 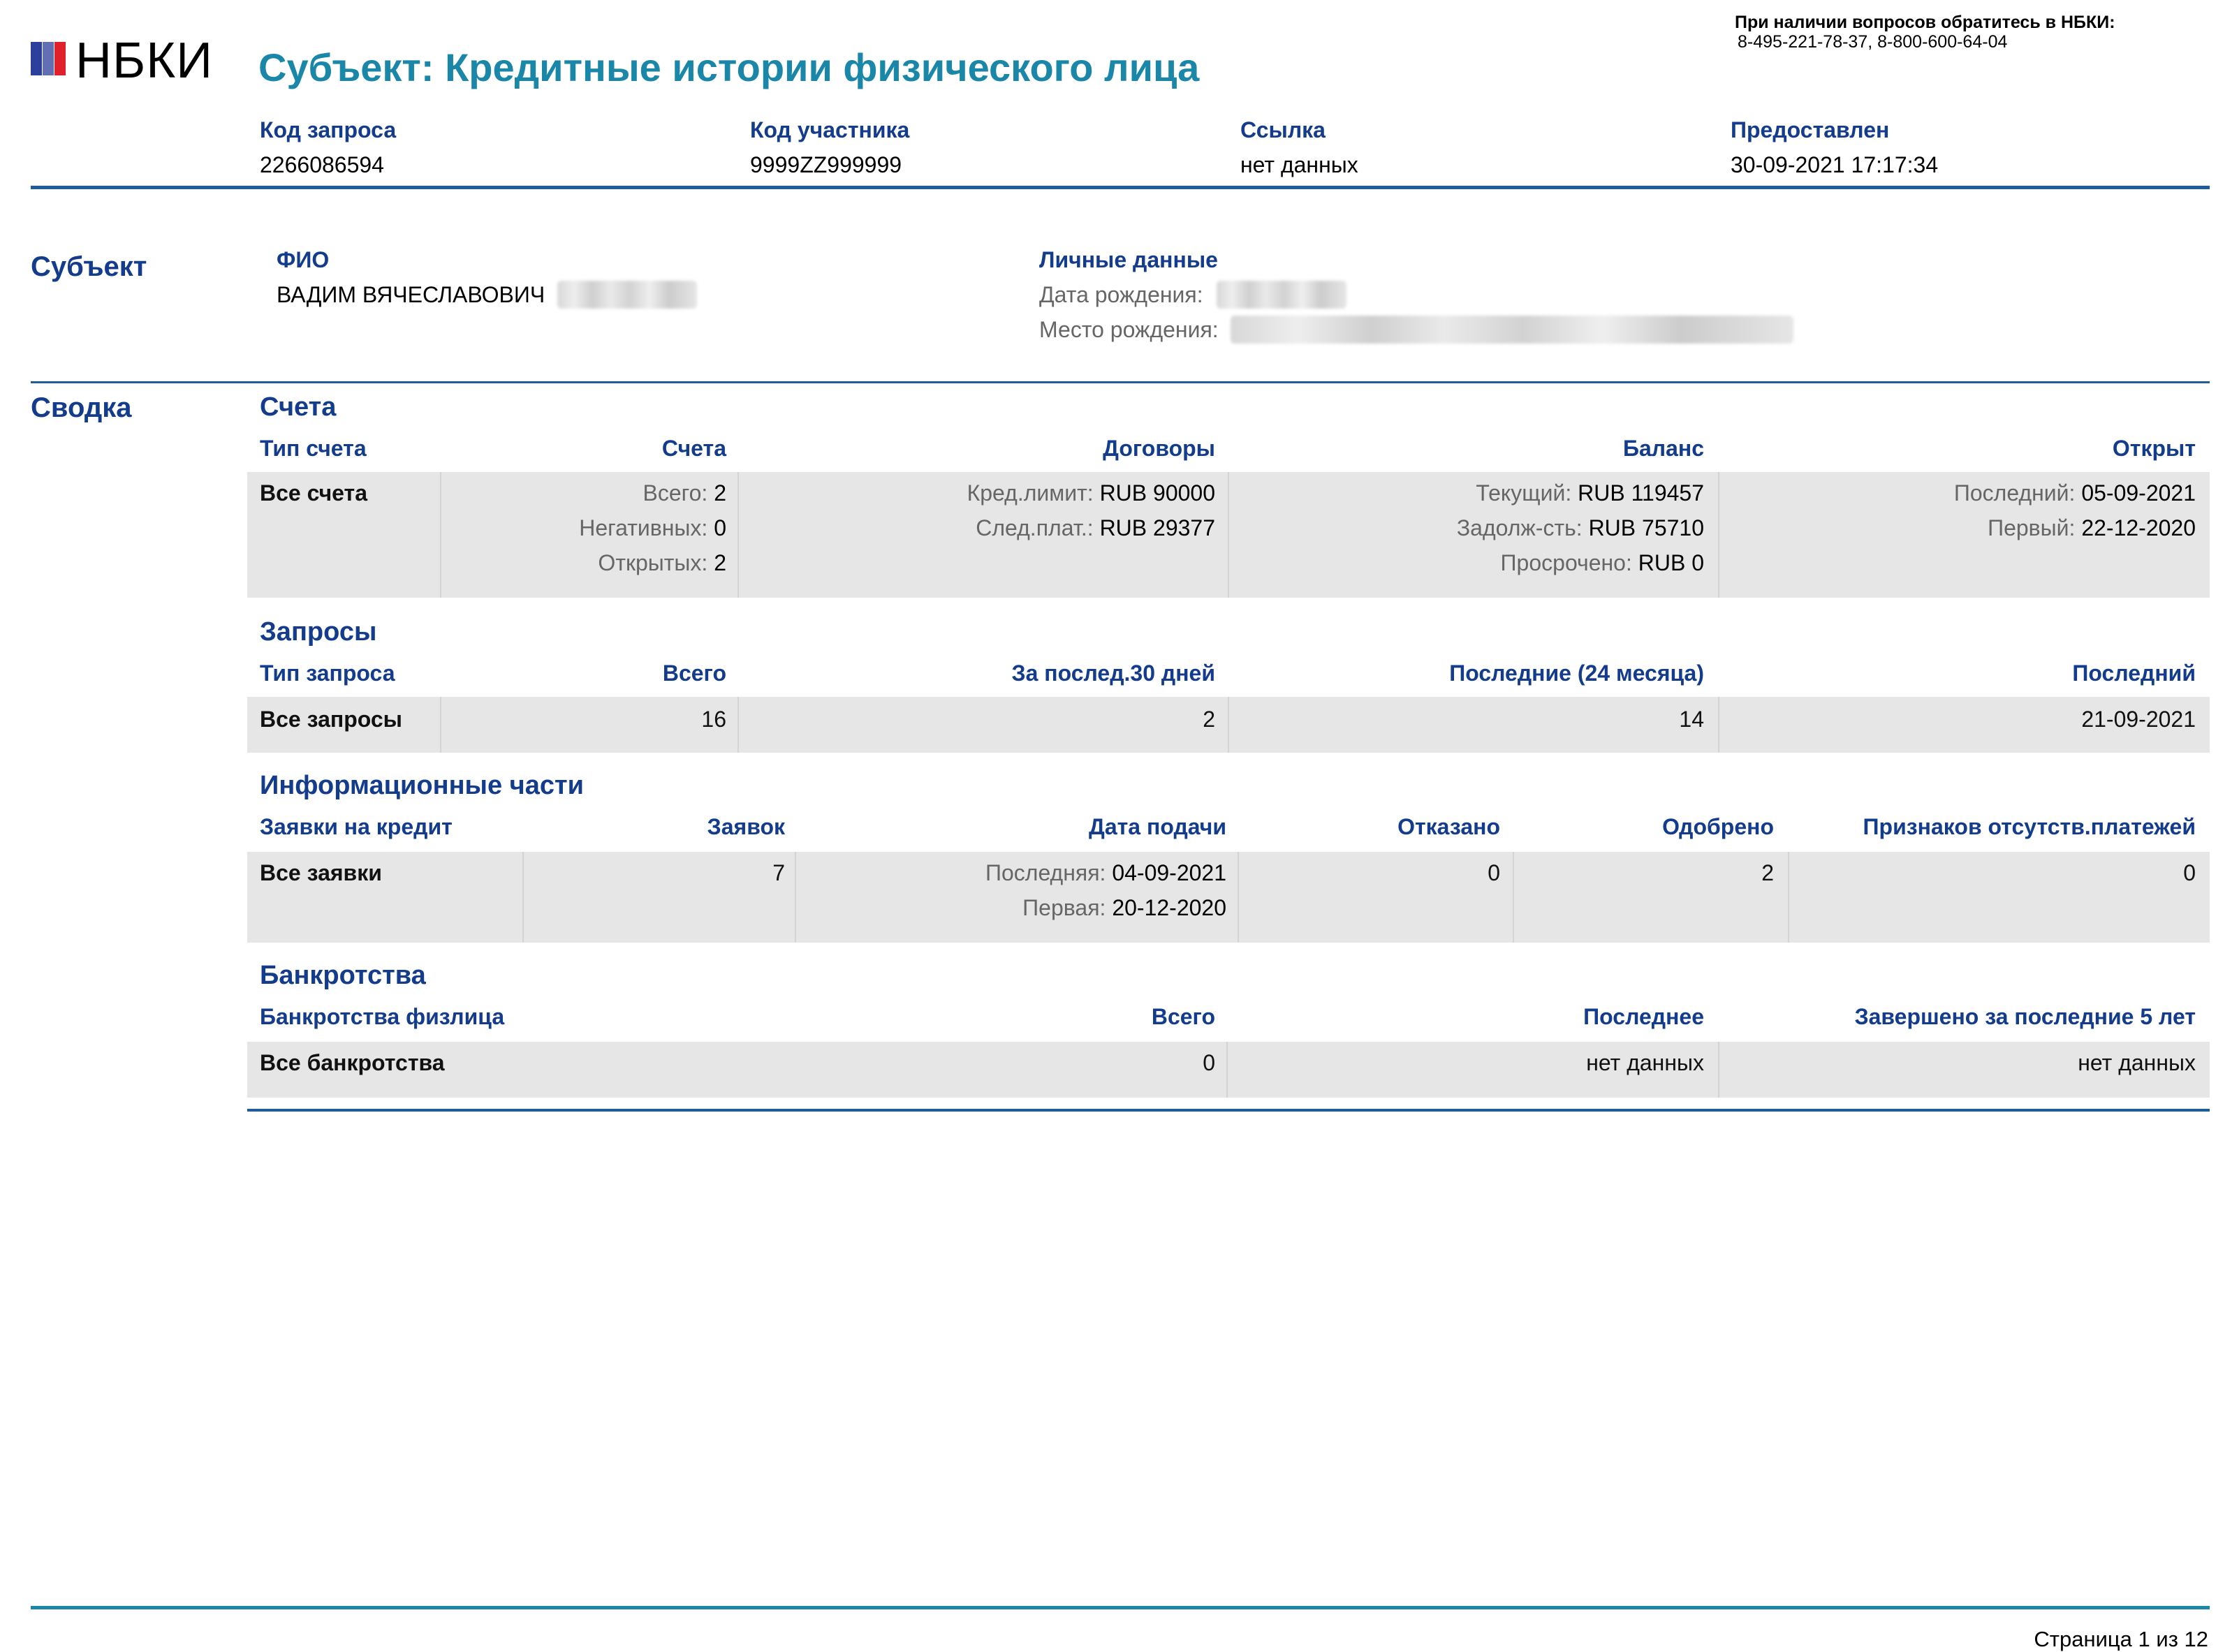 I want to click on subject-section-title: Субъект, so click(x=89, y=266).